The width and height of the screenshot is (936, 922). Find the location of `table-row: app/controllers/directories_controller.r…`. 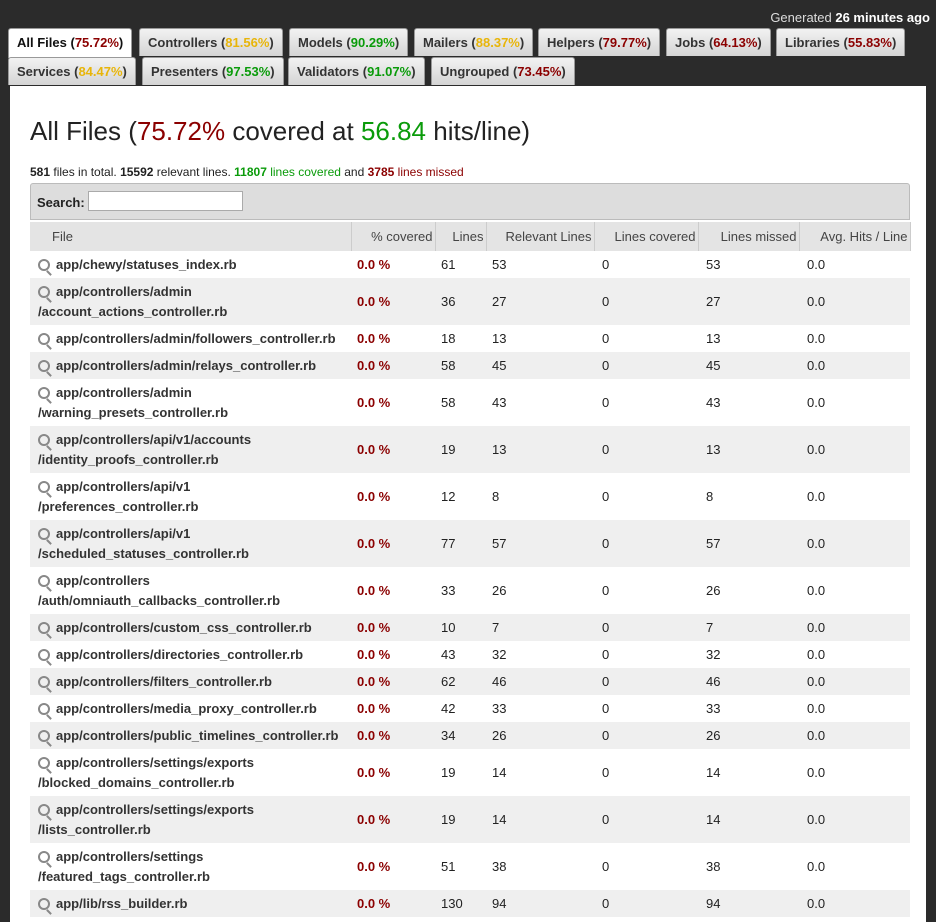

table-row: app/controllers/directories_controller.r… is located at coordinates (470, 654).